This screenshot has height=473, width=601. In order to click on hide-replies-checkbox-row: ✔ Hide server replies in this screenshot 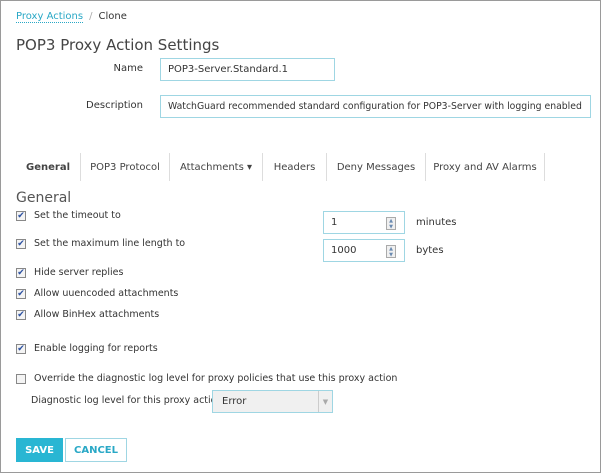, I will do `click(69, 272)`.